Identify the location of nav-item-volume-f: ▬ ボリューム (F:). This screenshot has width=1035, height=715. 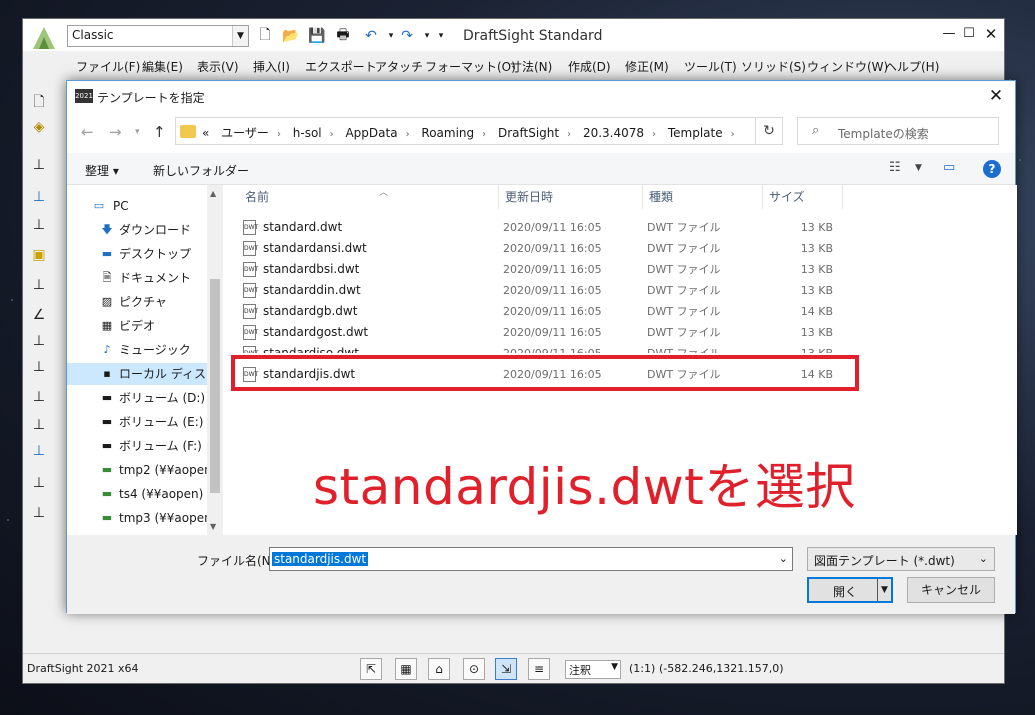
(137, 446).